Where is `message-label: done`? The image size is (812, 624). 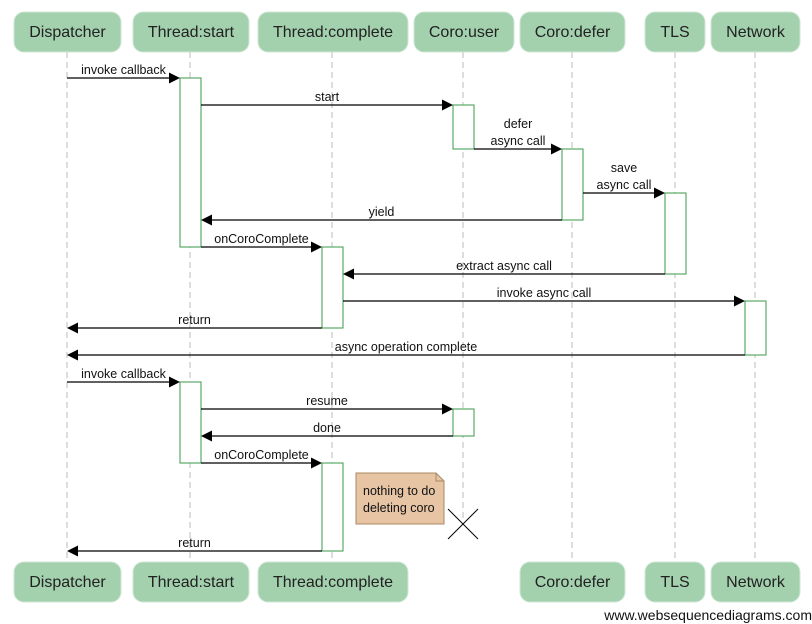
message-label: done is located at coordinates (327, 428).